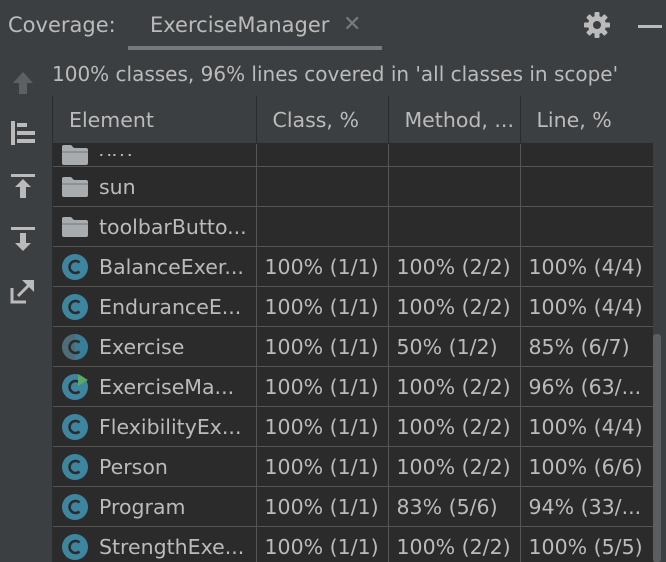 The image size is (666, 562). Describe the element at coordinates (322, 120) in the screenshot. I see `column-header-class: Class, %` at that location.